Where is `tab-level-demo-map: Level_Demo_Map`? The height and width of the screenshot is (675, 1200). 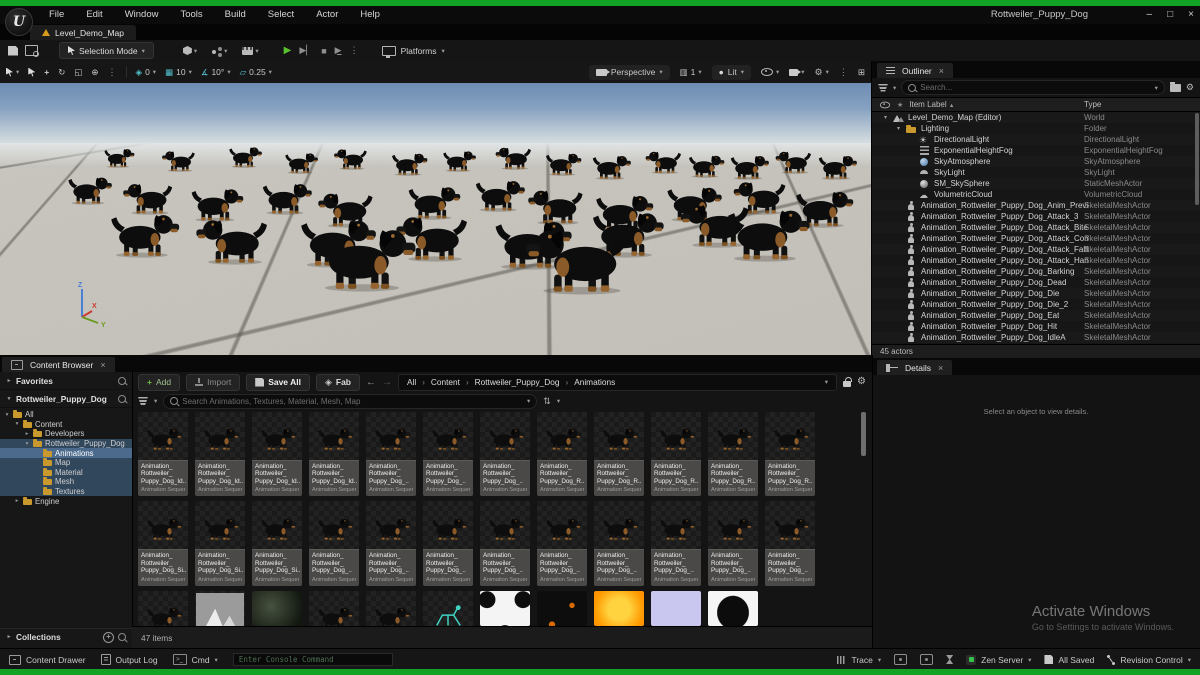
tab-level-demo-map: Level_Demo_Map is located at coordinates (83, 32).